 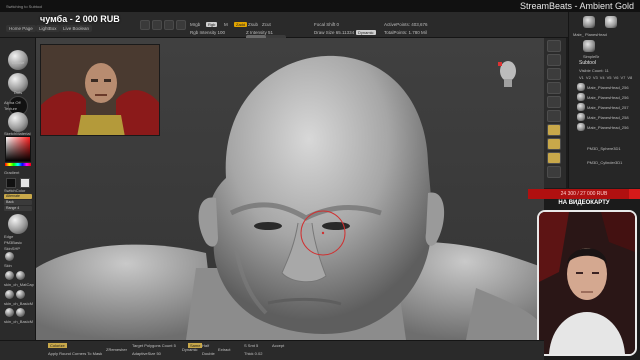 What do you see at coordinates (609, 77) in the screenshot?
I see `column-v5: V5` at bounding box center [609, 77].